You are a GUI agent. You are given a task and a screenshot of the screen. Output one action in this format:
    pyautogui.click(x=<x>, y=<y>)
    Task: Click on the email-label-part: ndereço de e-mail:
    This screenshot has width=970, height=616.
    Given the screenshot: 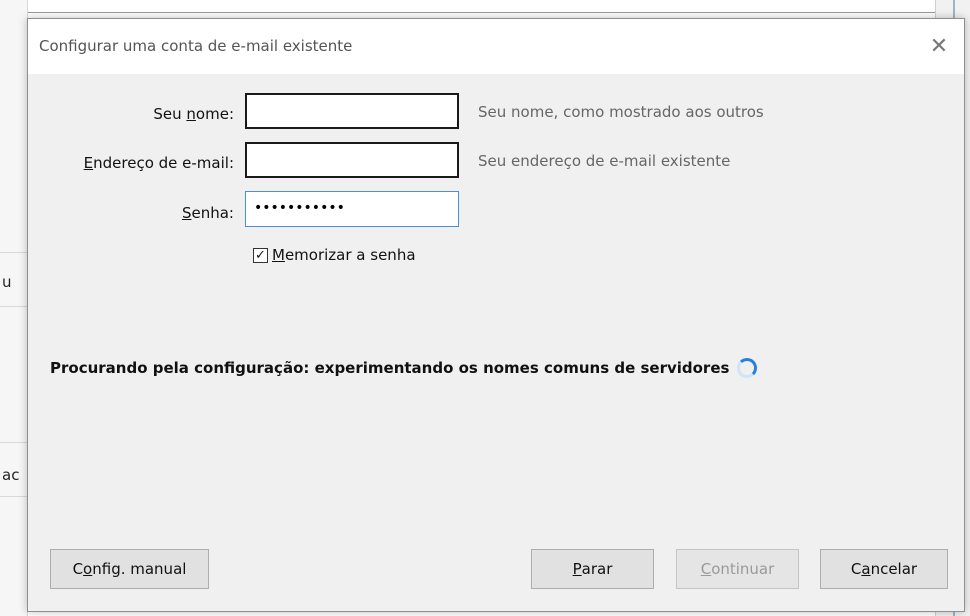 What is the action you would take?
    pyautogui.click(x=163, y=163)
    